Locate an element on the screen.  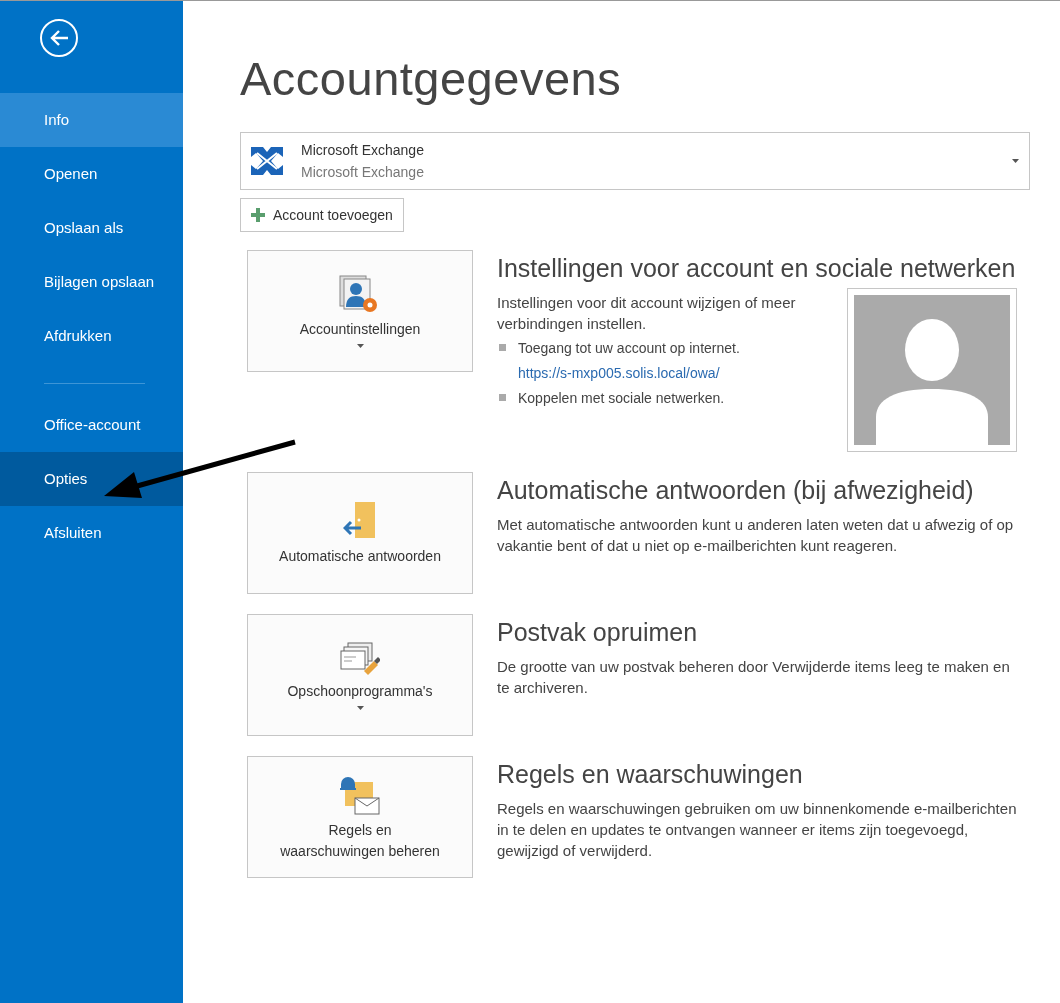
bullet-text: Koppelen met sociale netwerken. is located at coordinates (621, 398).